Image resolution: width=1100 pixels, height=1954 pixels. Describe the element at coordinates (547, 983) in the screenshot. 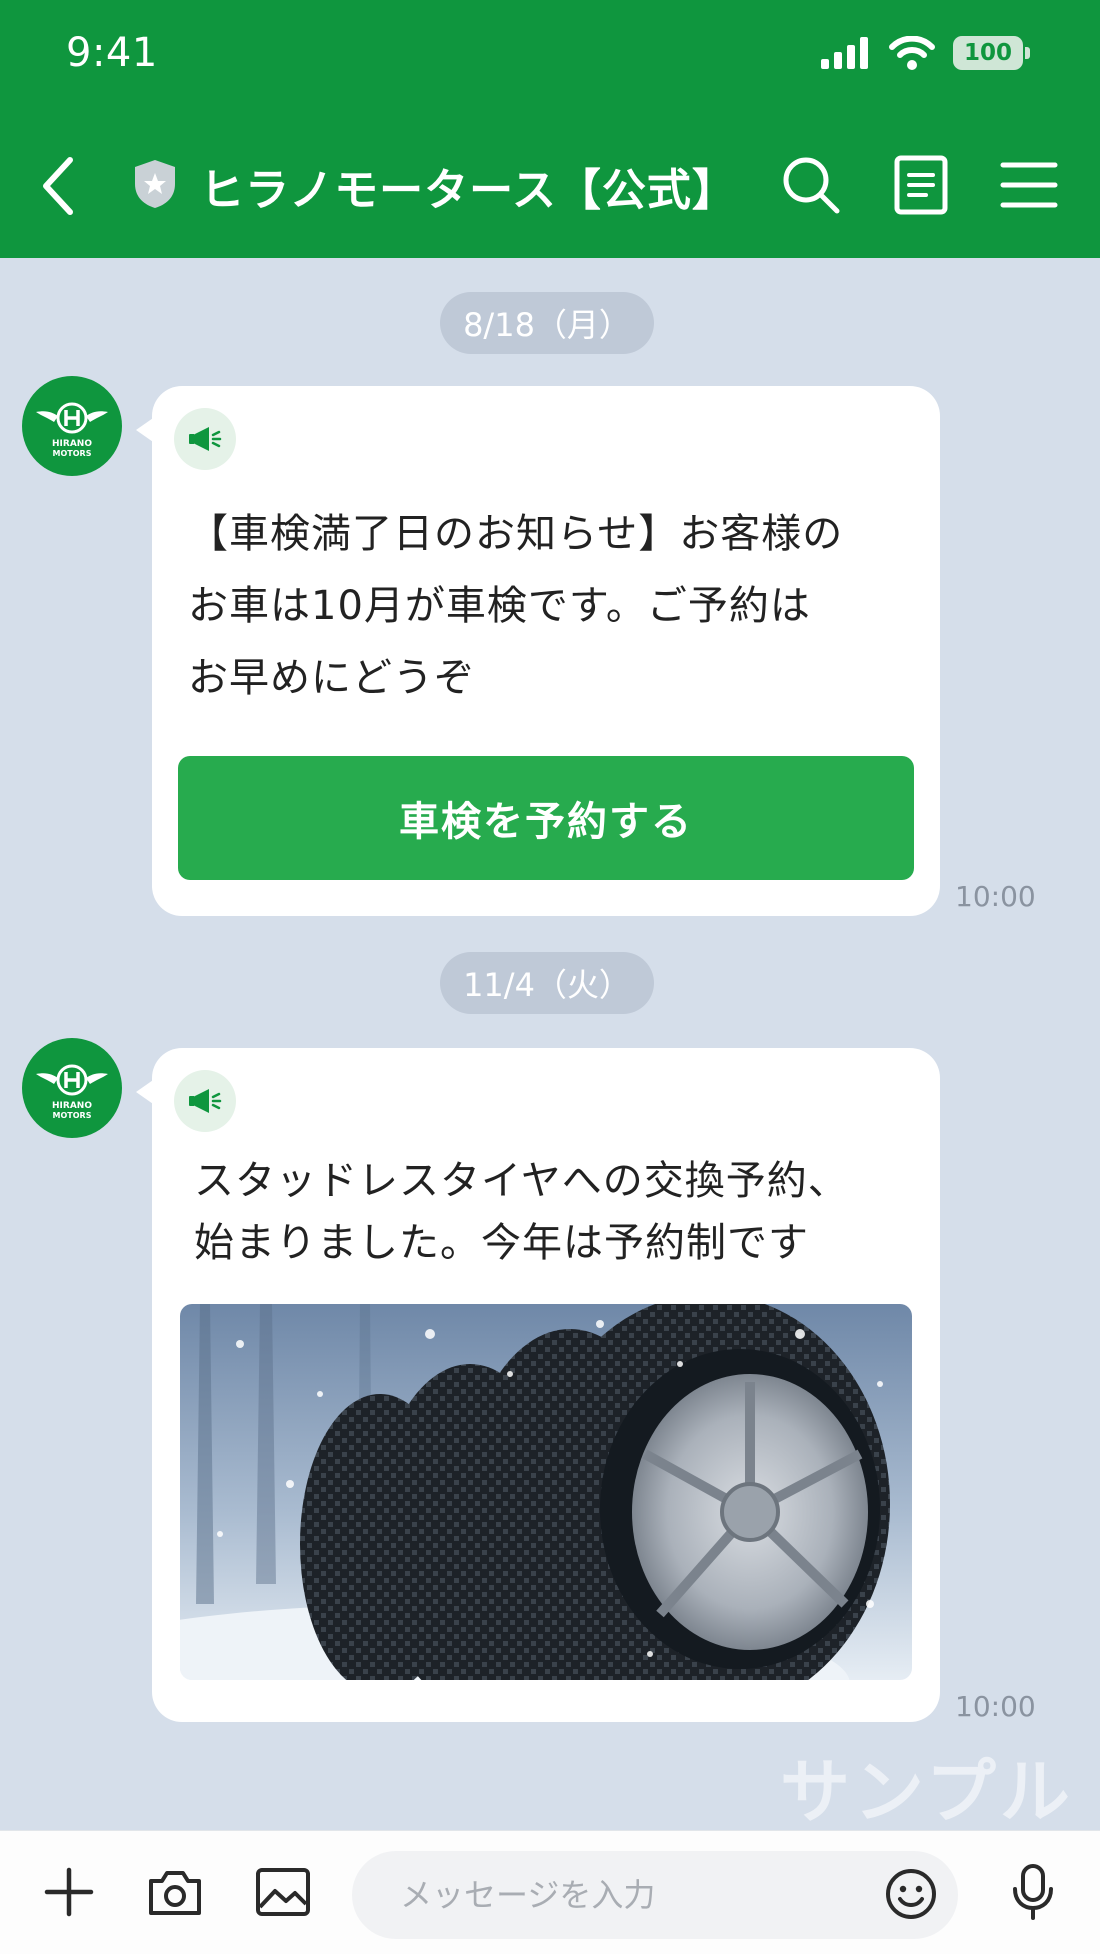

I see `date-separator: 11/4（火）` at that location.